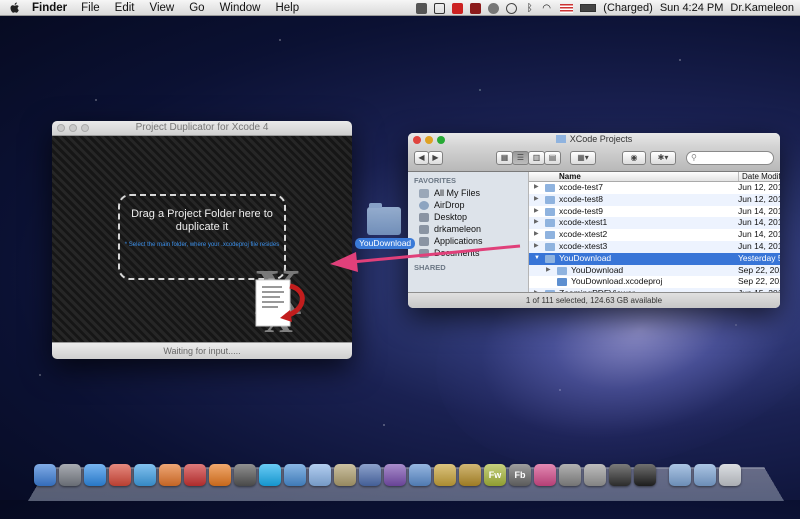 This screenshot has width=800, height=519. What do you see at coordinates (570, 176) in the screenshot?
I see `column-header-name: Name` at bounding box center [570, 176].